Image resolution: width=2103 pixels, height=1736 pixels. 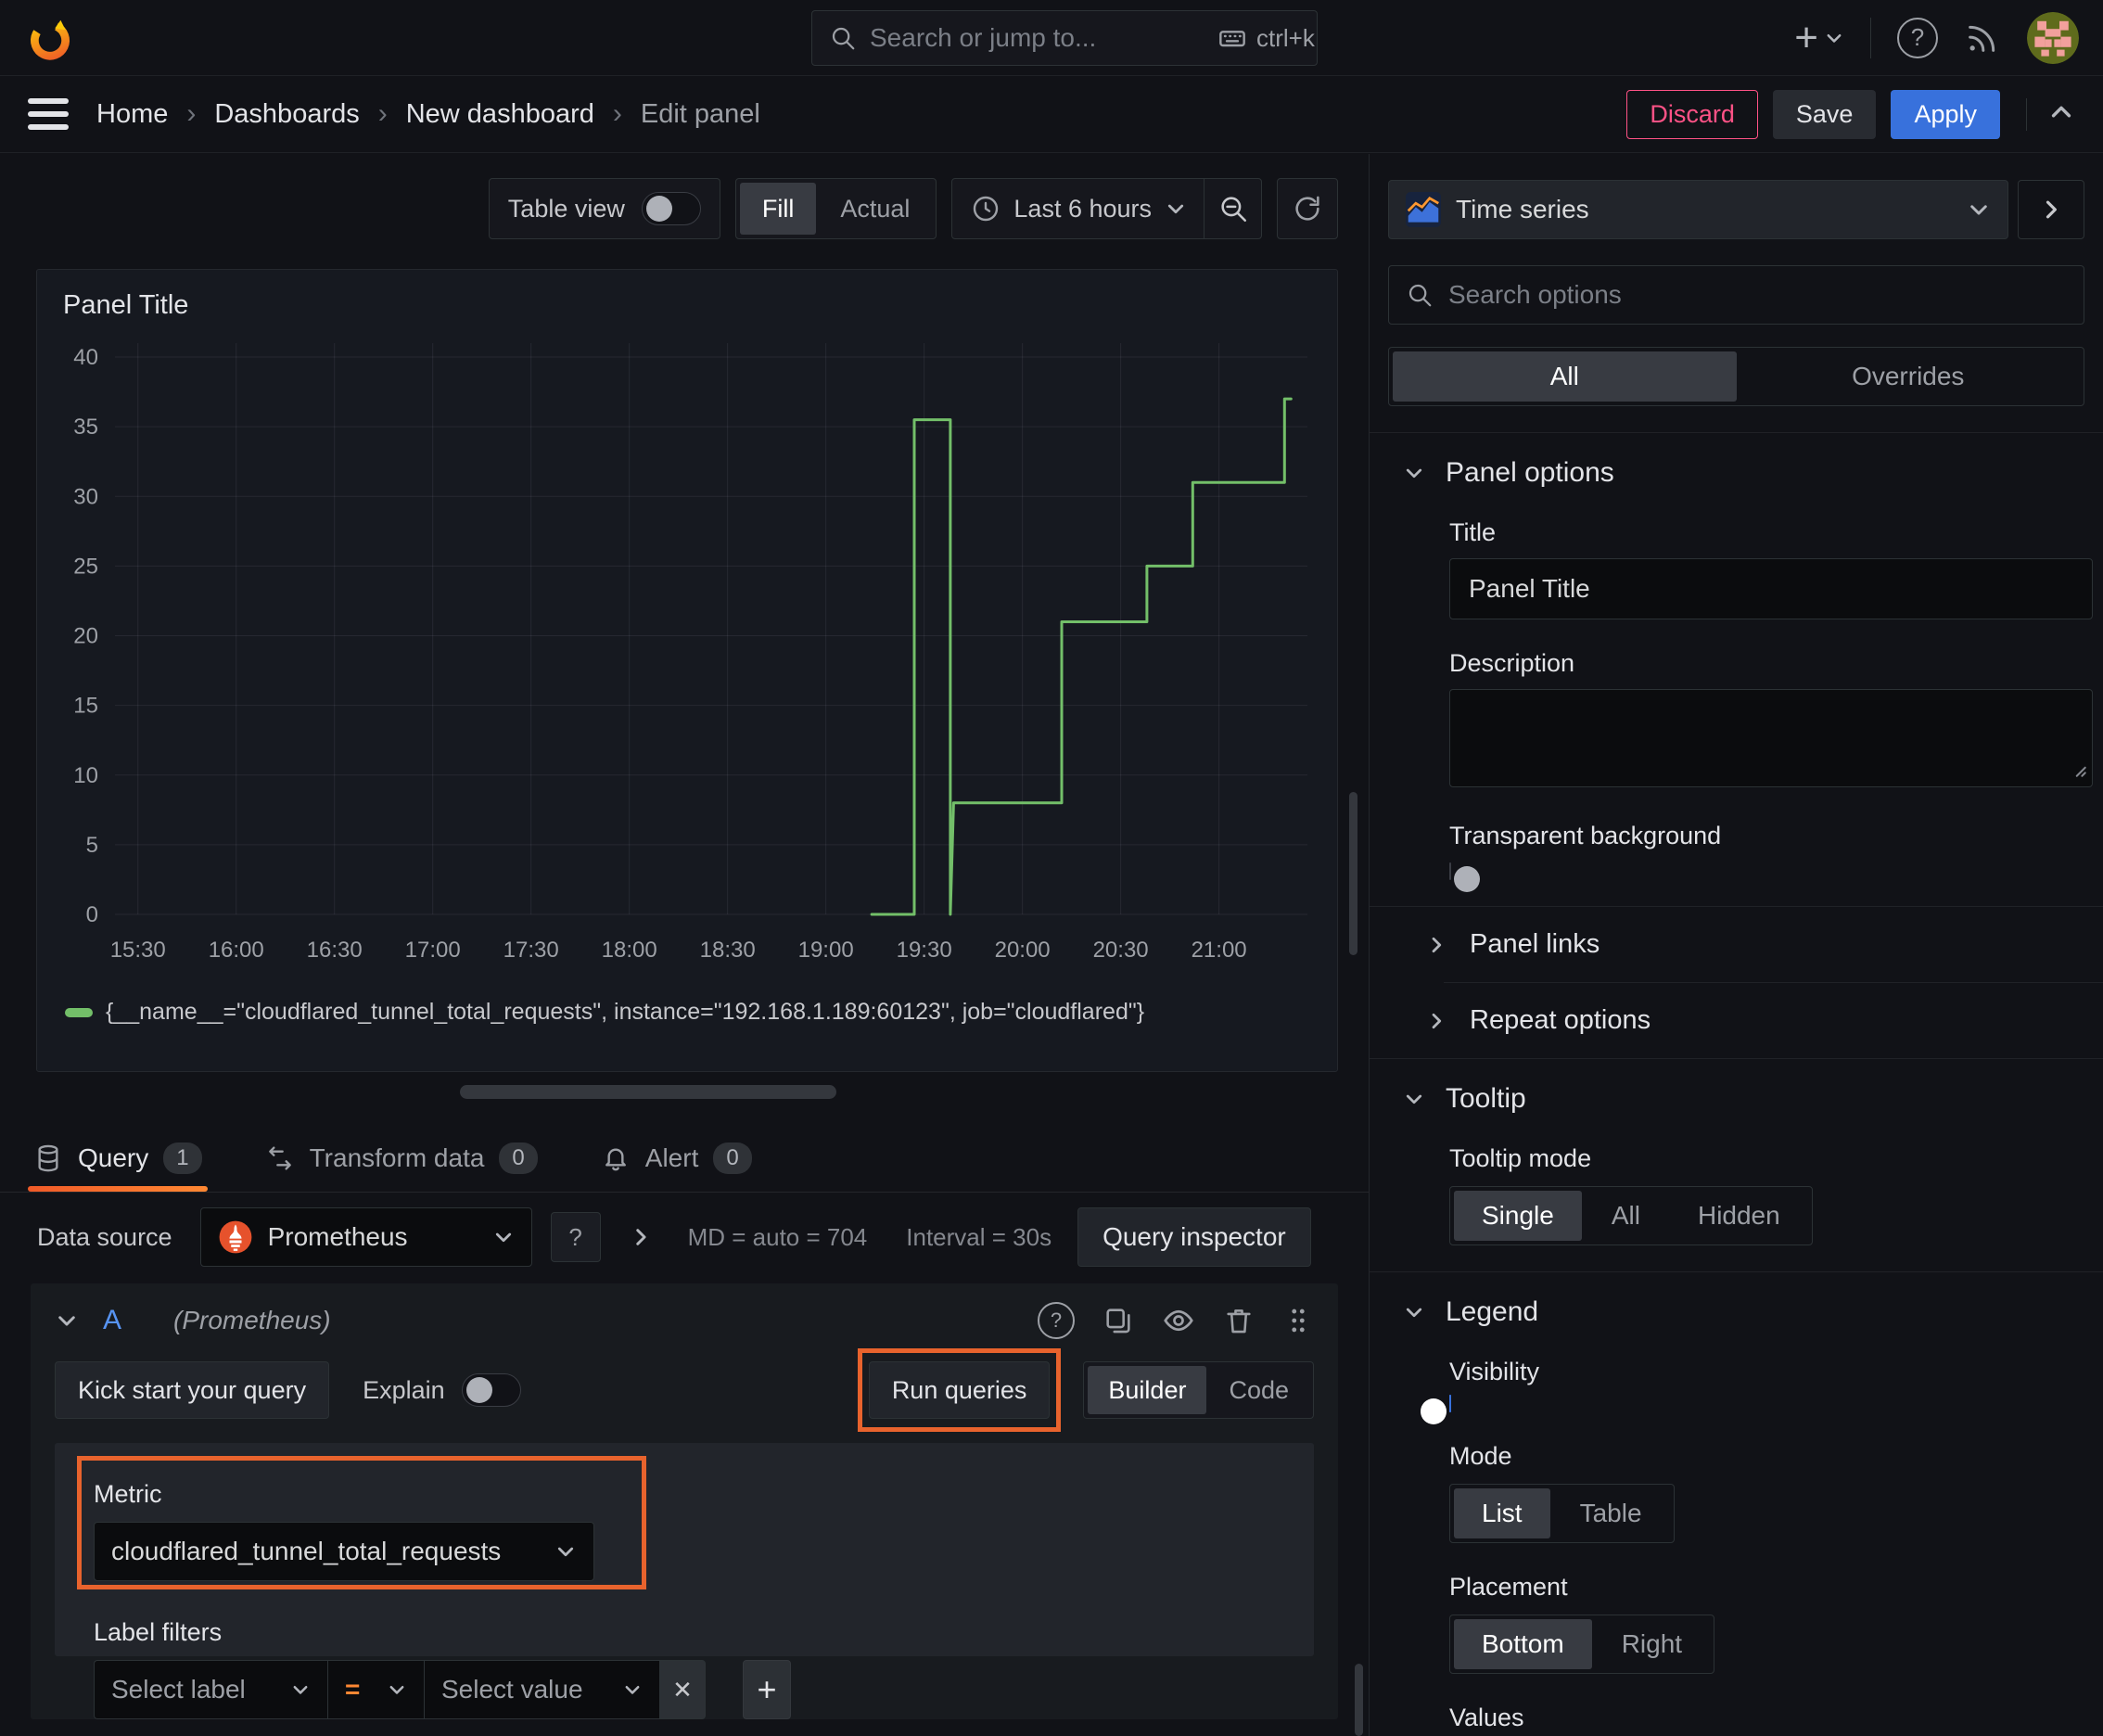 What do you see at coordinates (1353, 874) in the screenshot?
I see `vertical-scrollbar` at bounding box center [1353, 874].